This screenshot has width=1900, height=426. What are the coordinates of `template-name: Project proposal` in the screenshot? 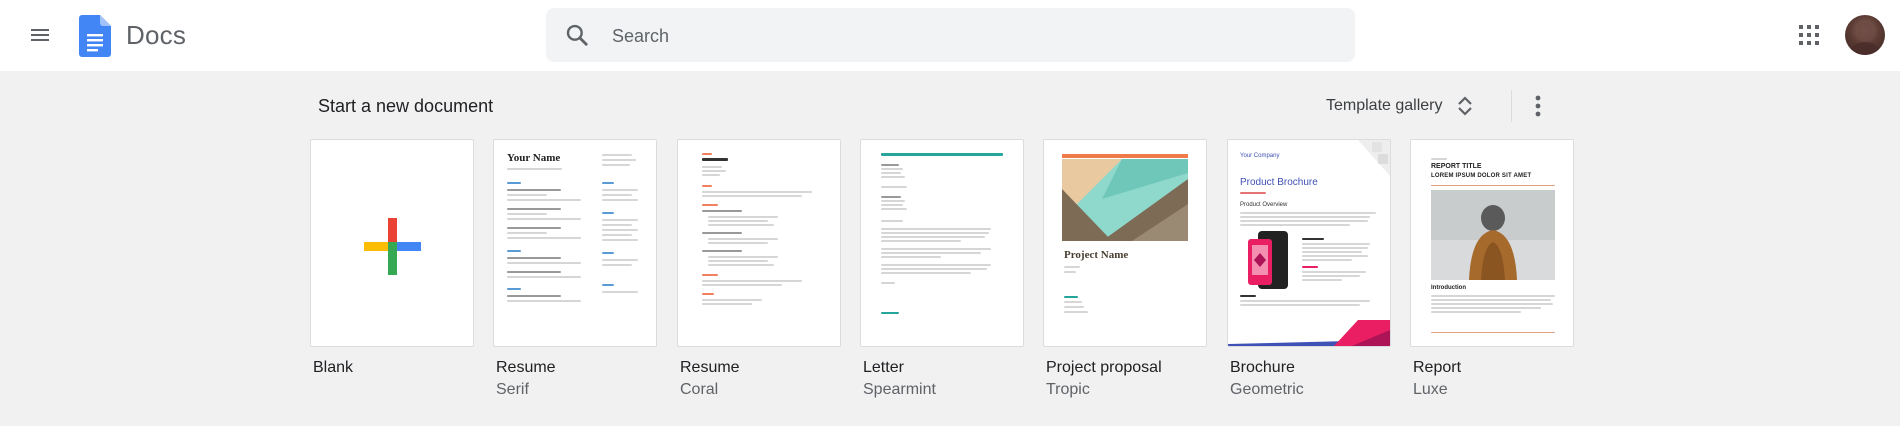 It's located at (1104, 367).